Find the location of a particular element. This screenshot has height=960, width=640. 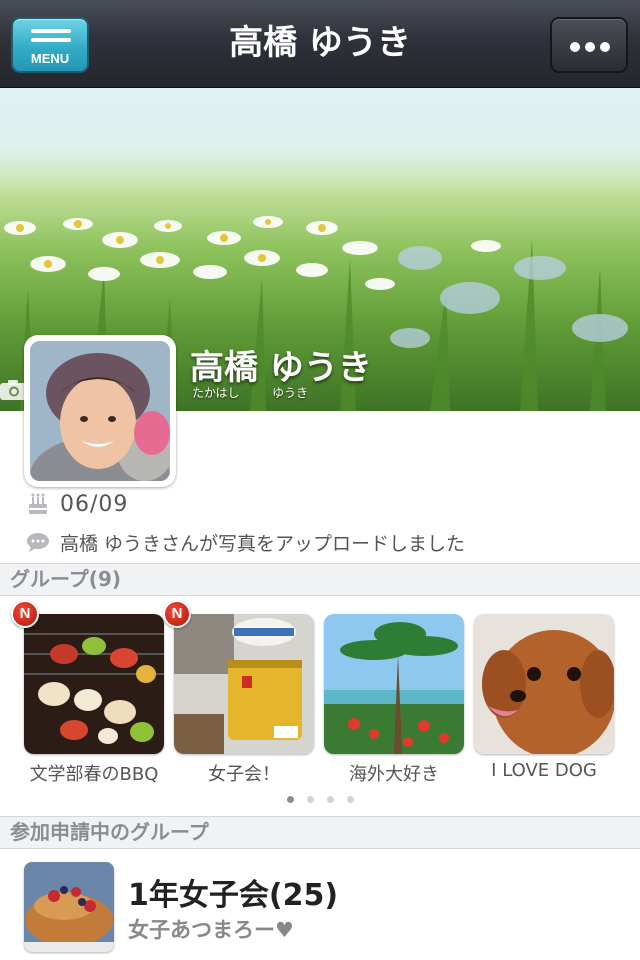

group-card-bbq is located at coordinates (94, 684).